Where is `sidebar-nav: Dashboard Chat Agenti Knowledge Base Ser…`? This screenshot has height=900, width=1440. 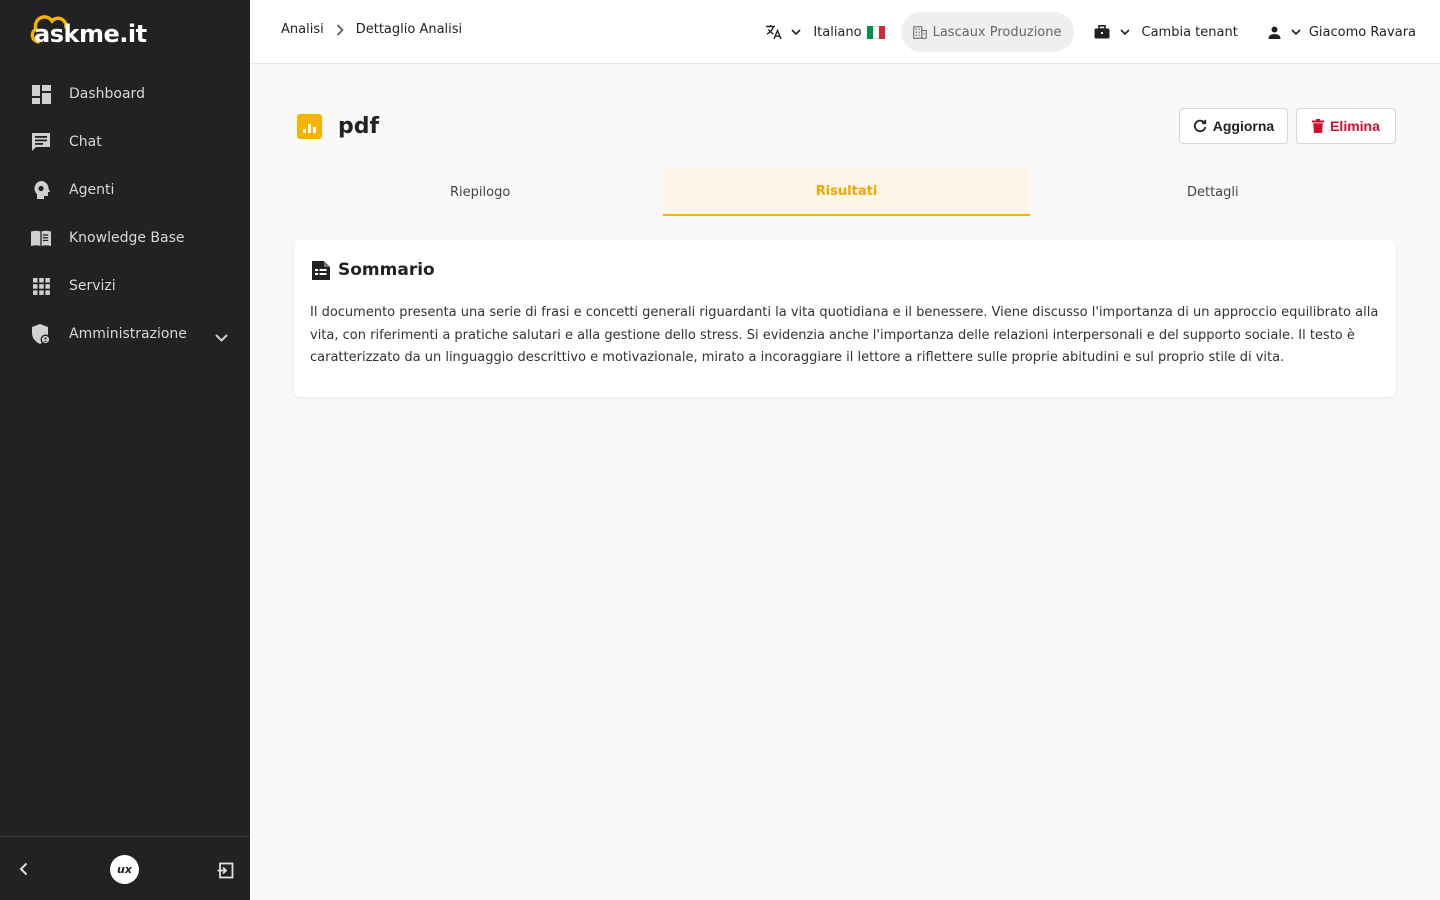 sidebar-nav: Dashboard Chat Agenti Knowledge Base Ser… is located at coordinates (125, 214).